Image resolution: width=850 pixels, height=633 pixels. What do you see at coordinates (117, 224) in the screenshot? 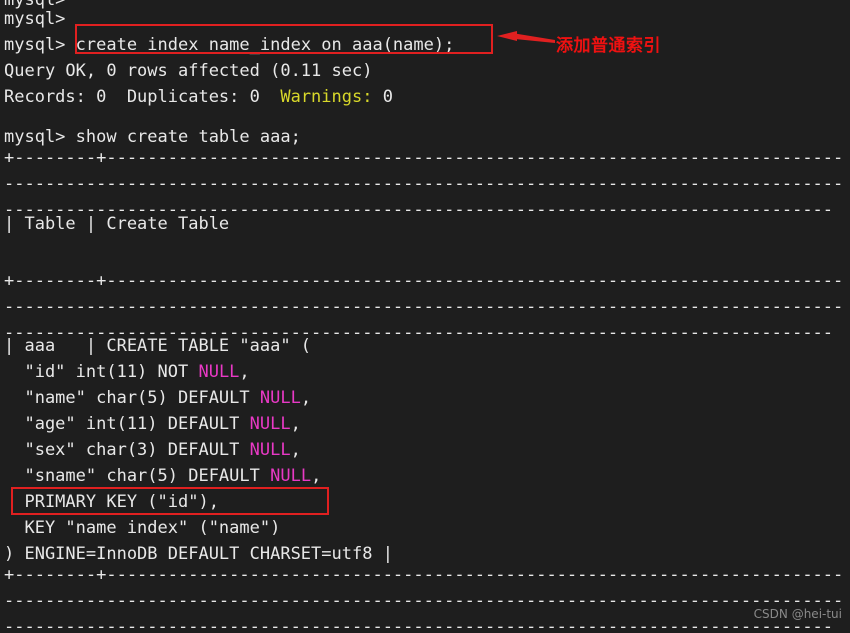
I see `table-header-row: | Table | Create Table` at bounding box center [117, 224].